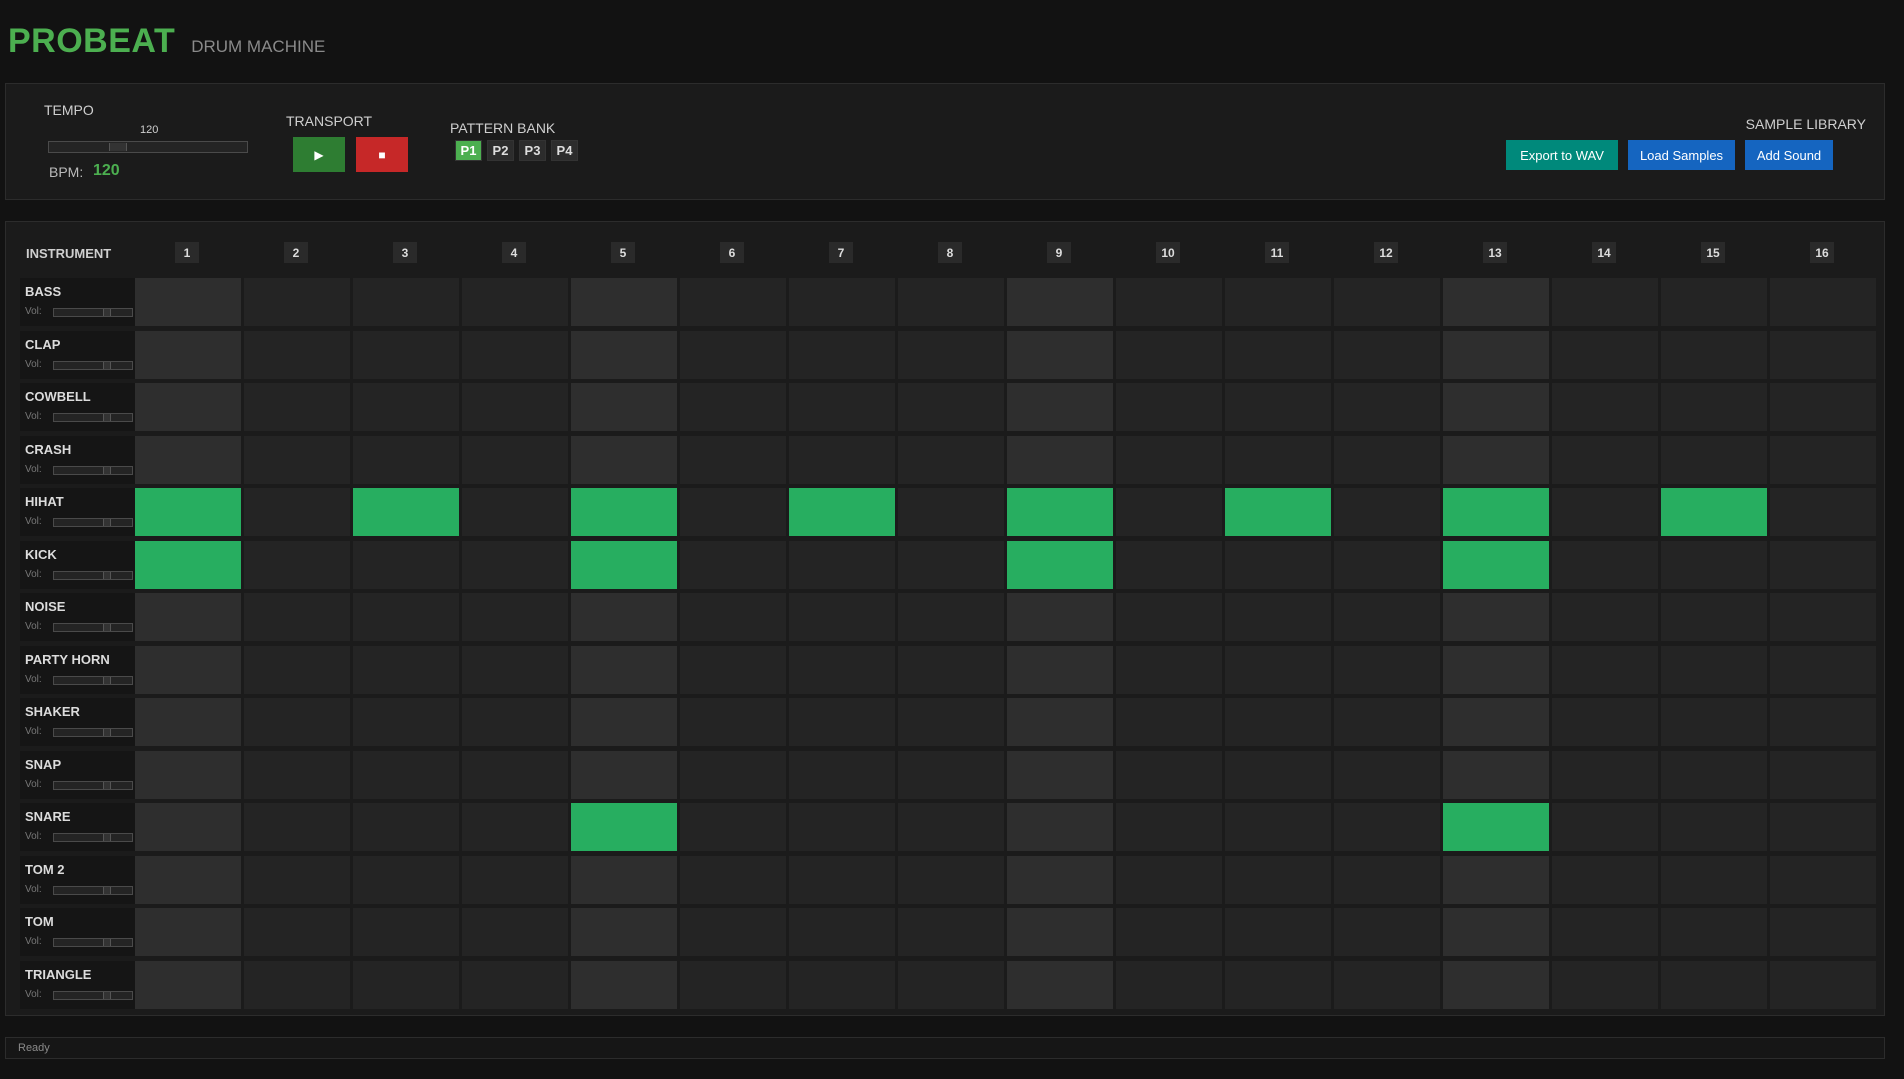 This screenshot has width=1904, height=1079. Describe the element at coordinates (500, 150) in the screenshot. I see `pattern-button-p2: P2` at that location.